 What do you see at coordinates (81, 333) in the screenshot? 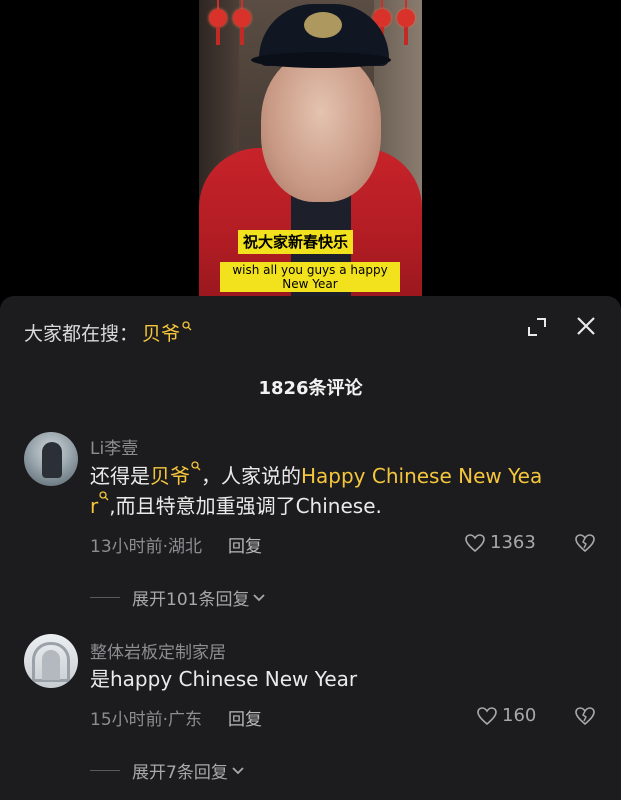
I see `trending-search-prefix: 大家都在搜：` at bounding box center [81, 333].